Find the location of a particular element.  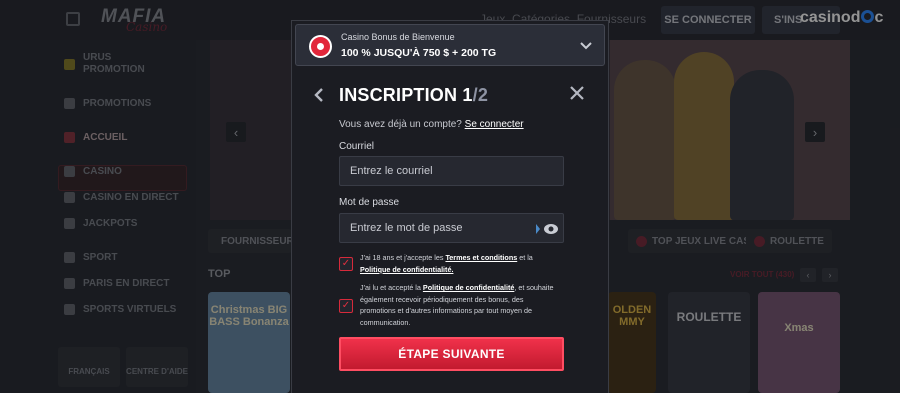

step-title: INSCRIPTION 1/2 is located at coordinates (413, 95).